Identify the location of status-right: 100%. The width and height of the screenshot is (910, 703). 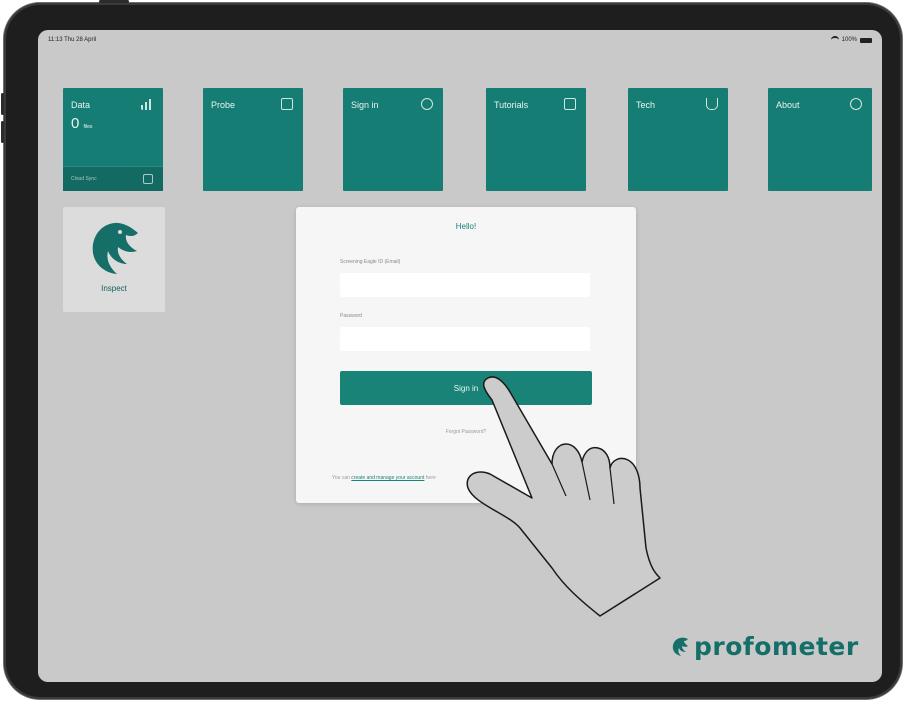
(851, 40).